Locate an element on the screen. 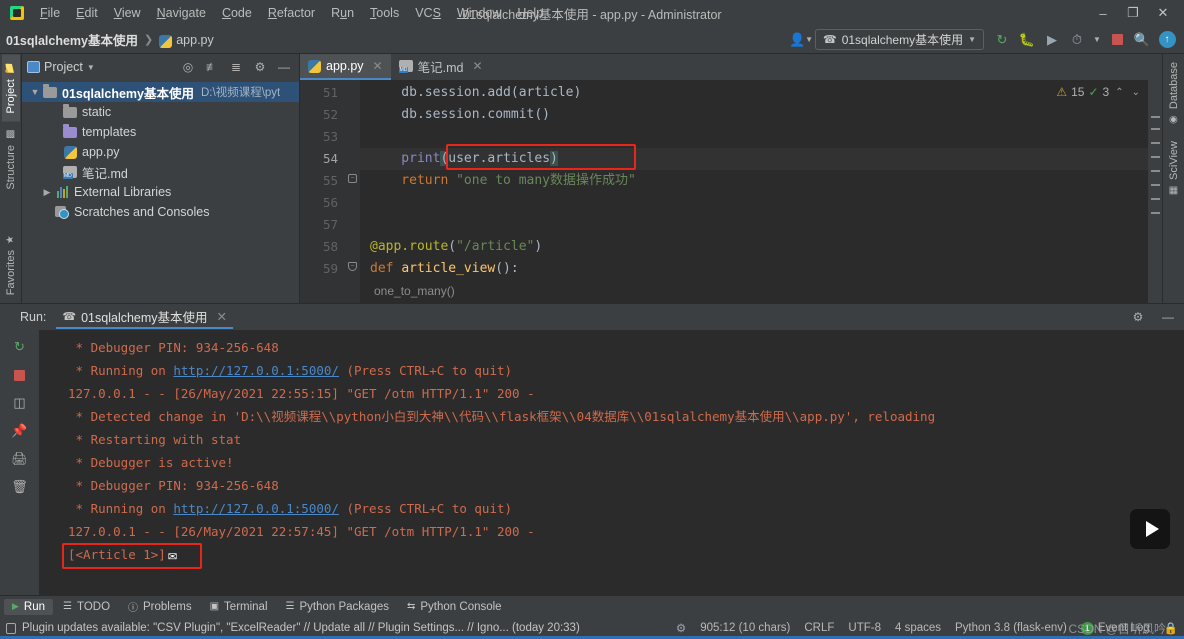 This screenshot has width=1184, height=639. tool-window-run: ▶ Run is located at coordinates (29, 606).